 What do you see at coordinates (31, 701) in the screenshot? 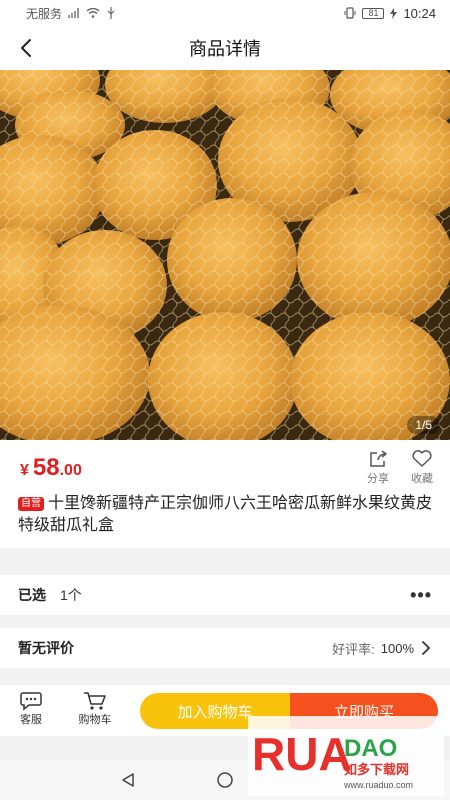
I see `chat-bubble-icon` at bounding box center [31, 701].